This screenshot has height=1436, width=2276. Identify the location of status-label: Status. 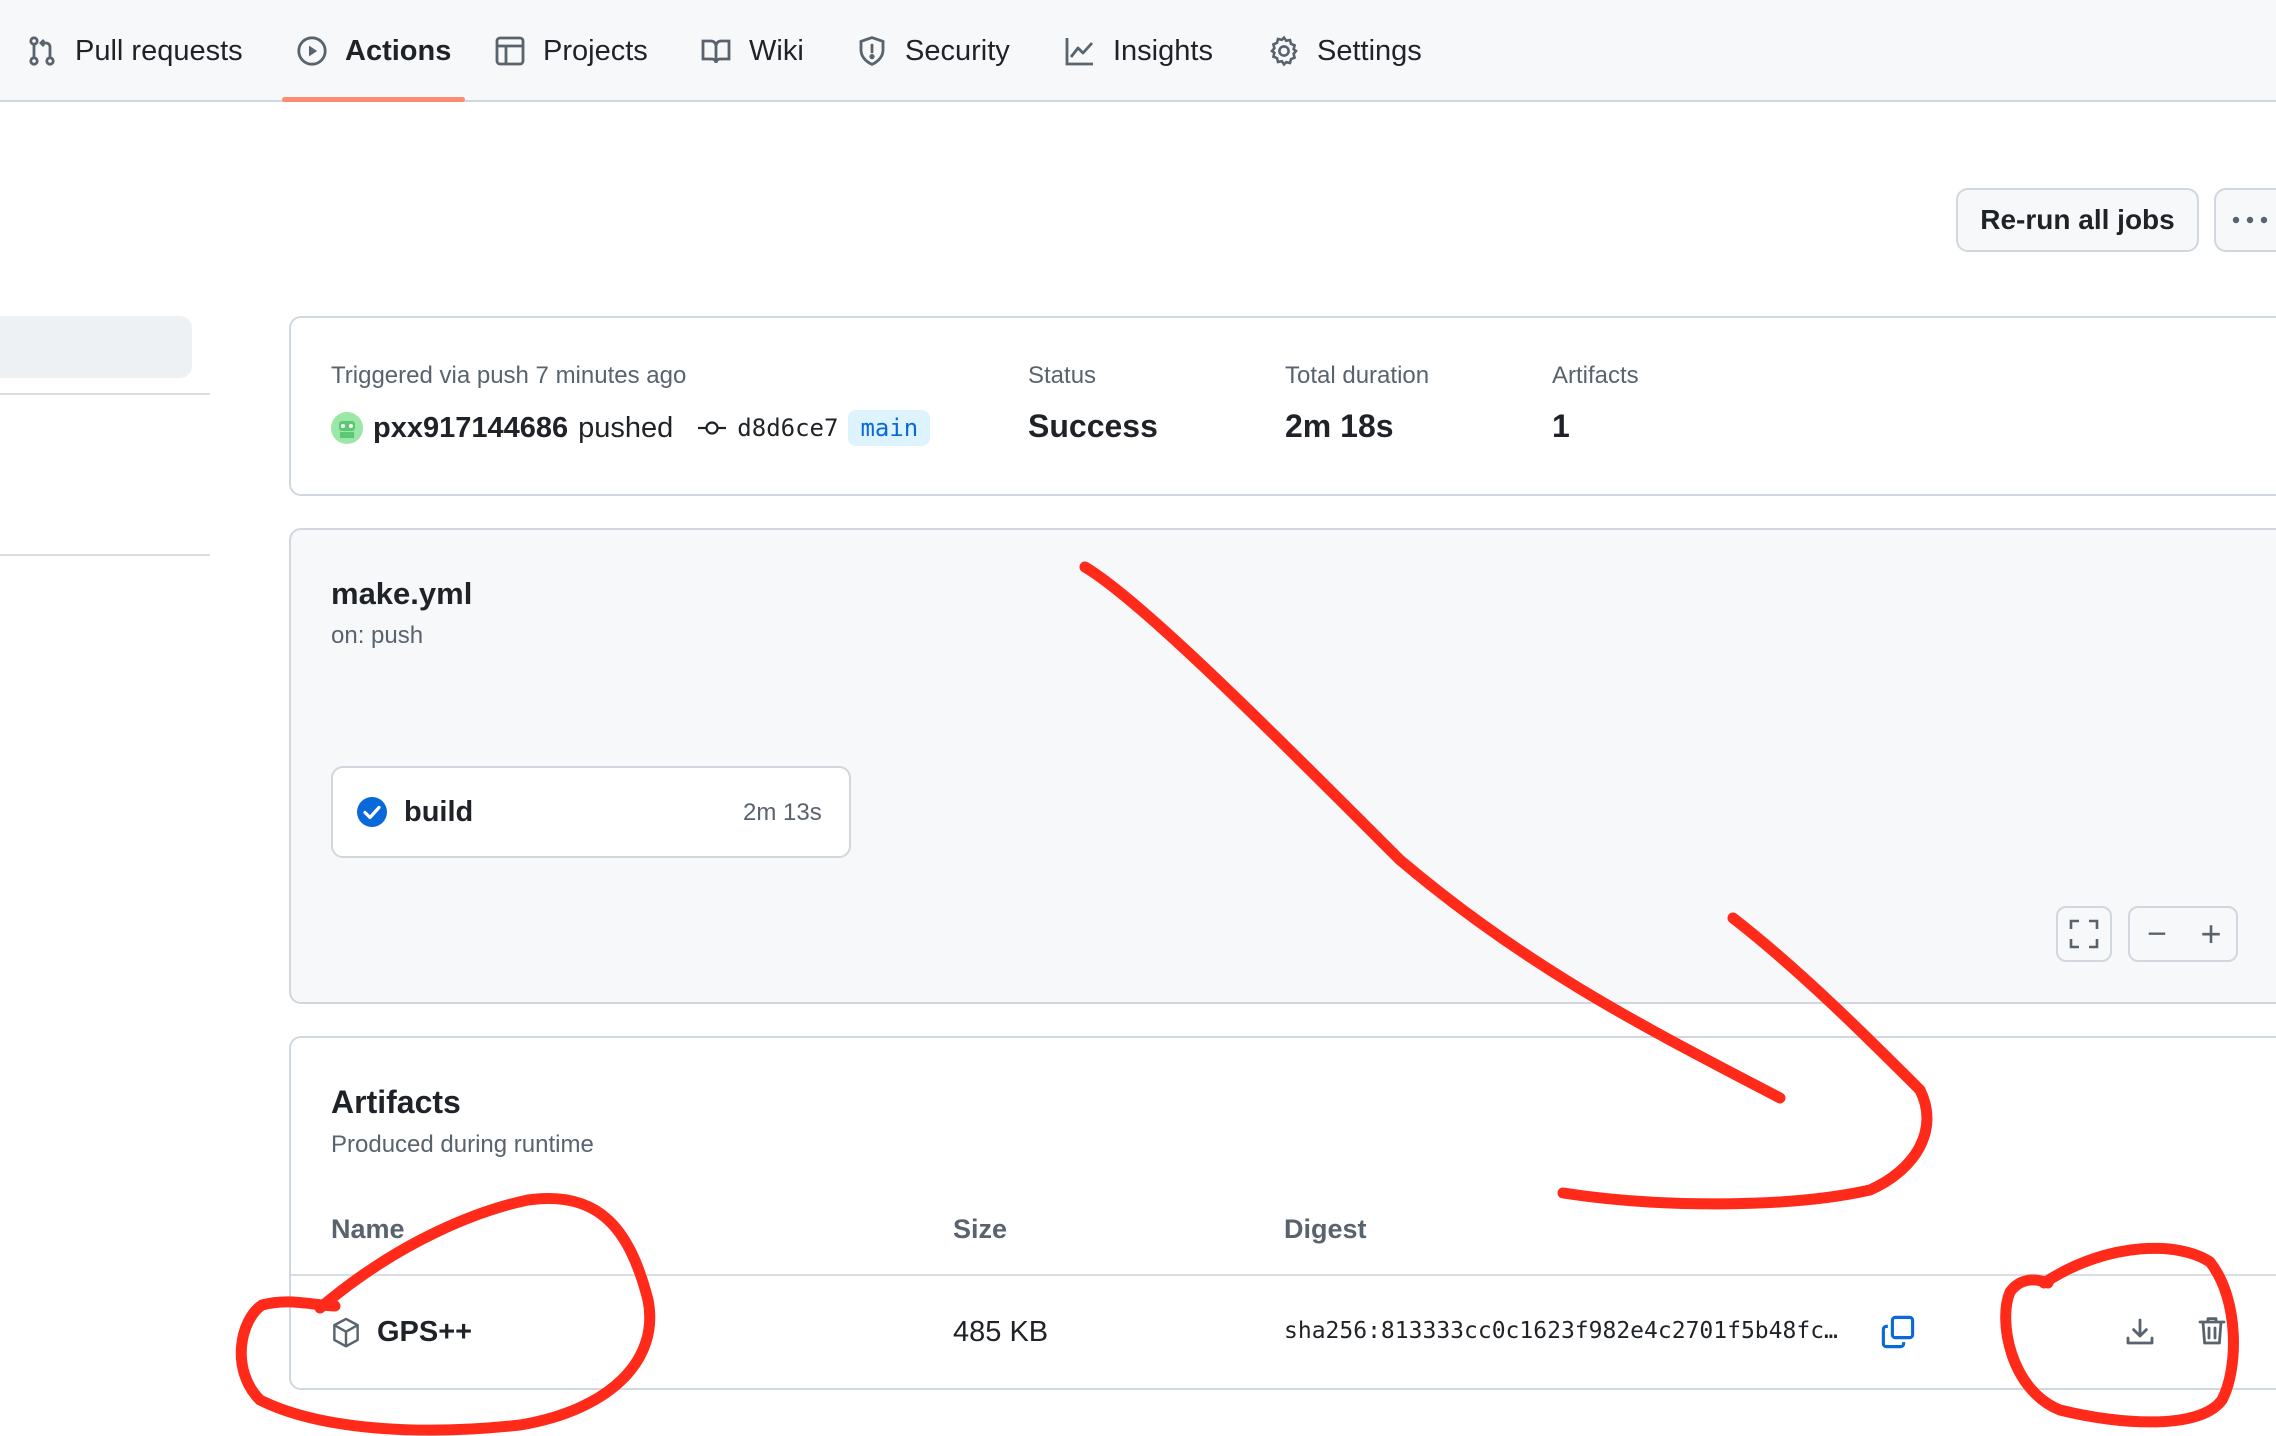
(1062, 375).